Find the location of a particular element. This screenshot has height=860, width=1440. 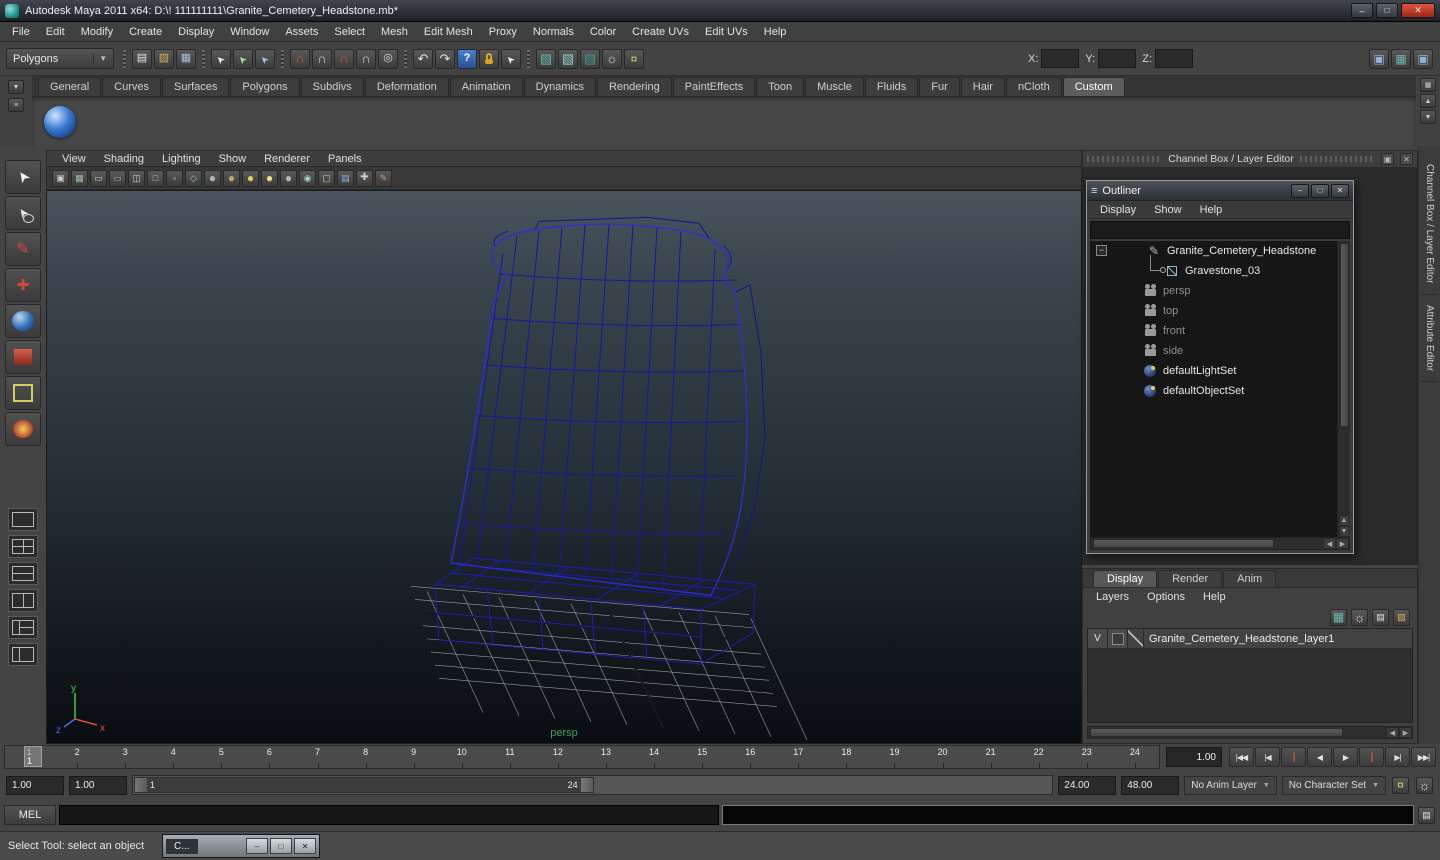

range-start-handle is located at coordinates (141, 785).